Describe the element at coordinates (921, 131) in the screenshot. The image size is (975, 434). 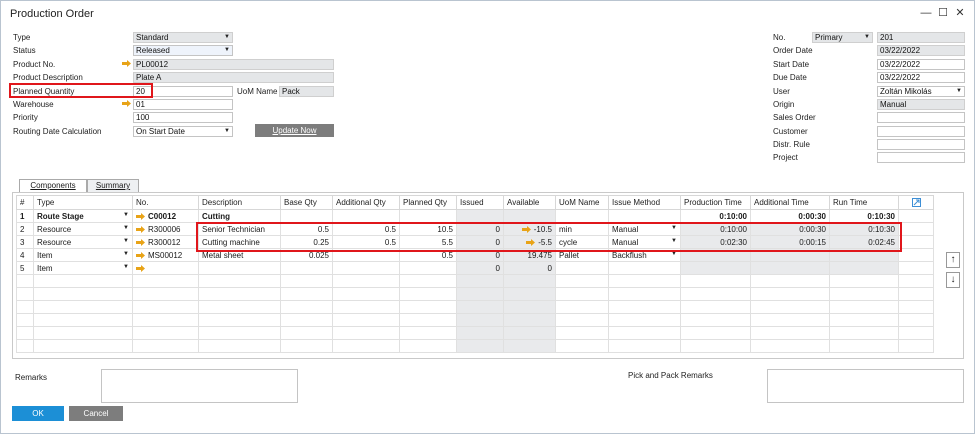
I see `customer-field` at that location.